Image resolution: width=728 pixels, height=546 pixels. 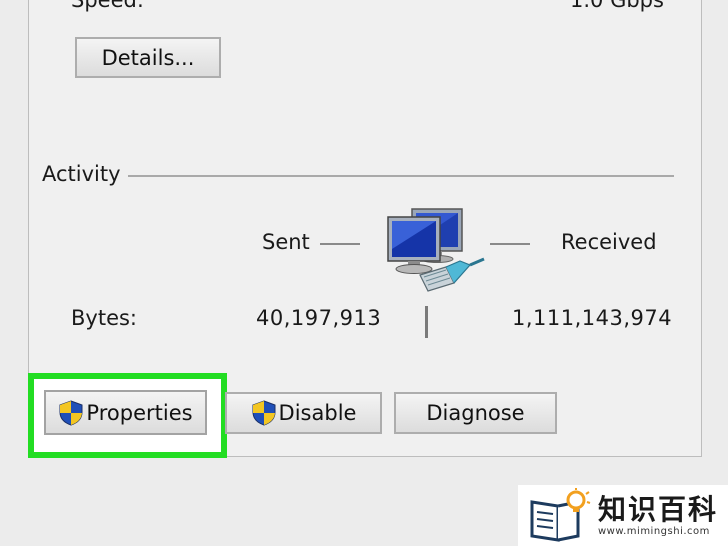 I want to click on bytes-sent-value: 40,197,913, so click(x=319, y=318).